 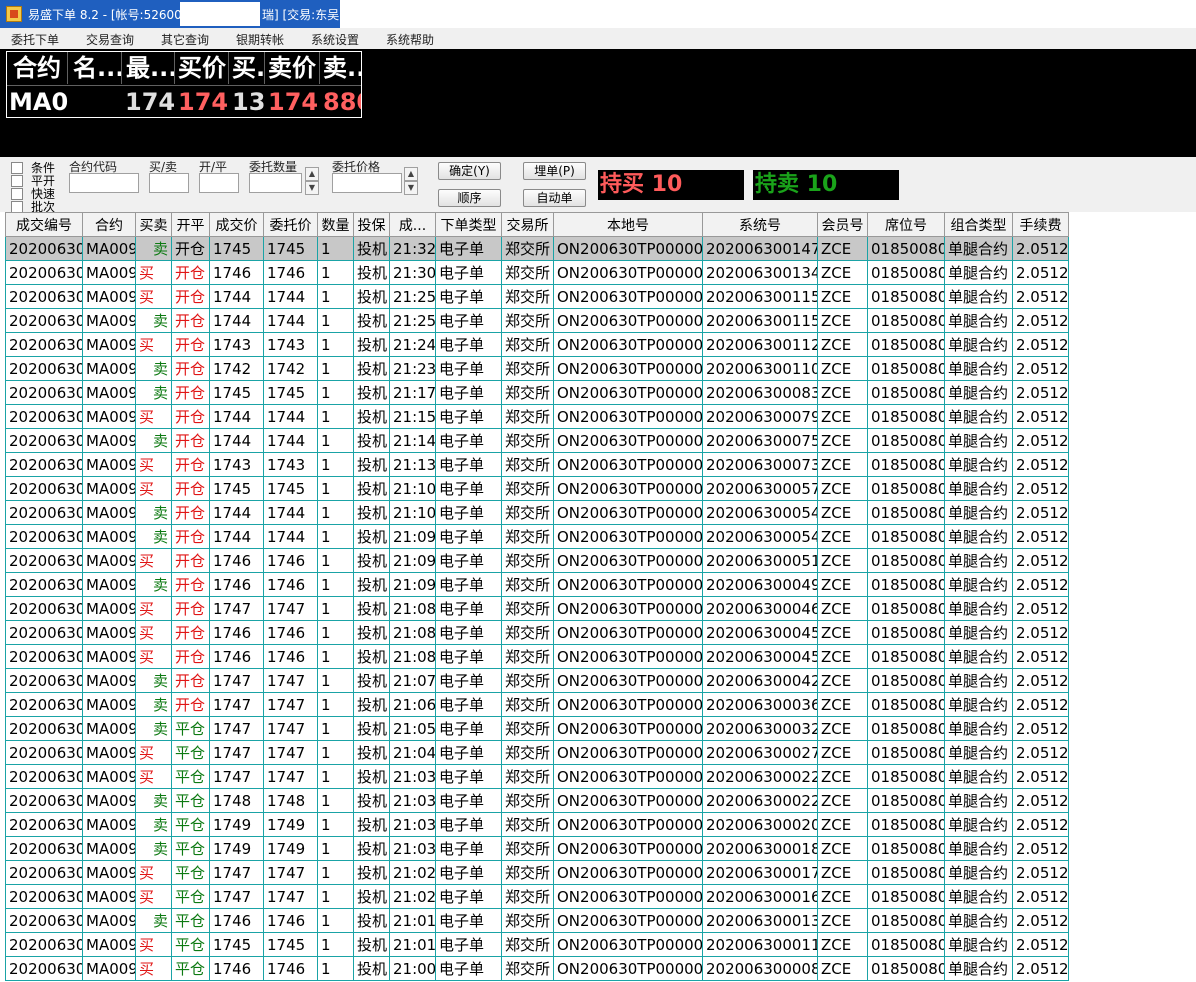 I want to click on column-header-combo-type: 组合类型, so click(x=978, y=224).